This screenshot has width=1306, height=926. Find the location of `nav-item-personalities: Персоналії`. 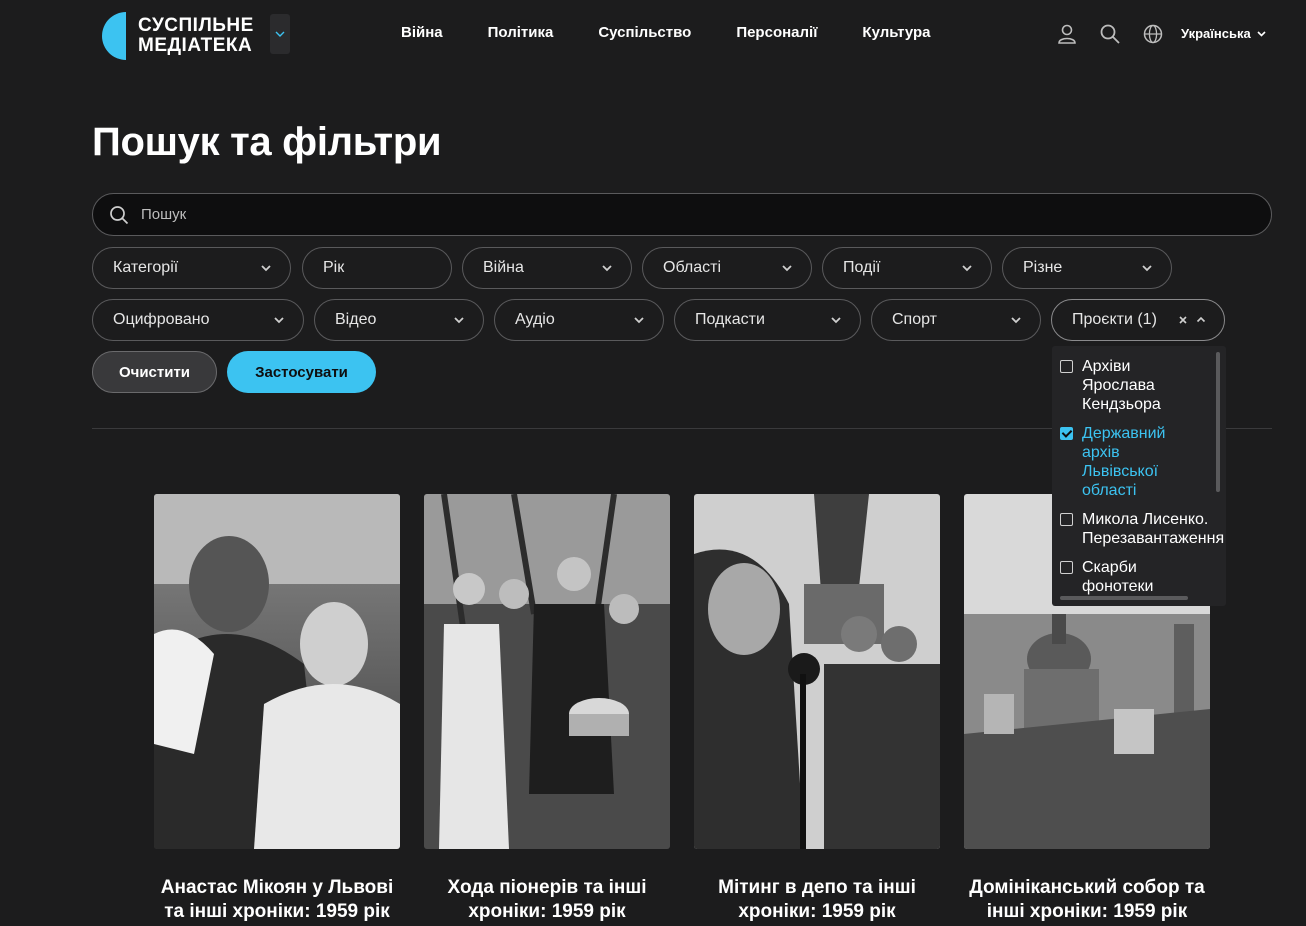

nav-item-personalities: Персоналії is located at coordinates (776, 32).